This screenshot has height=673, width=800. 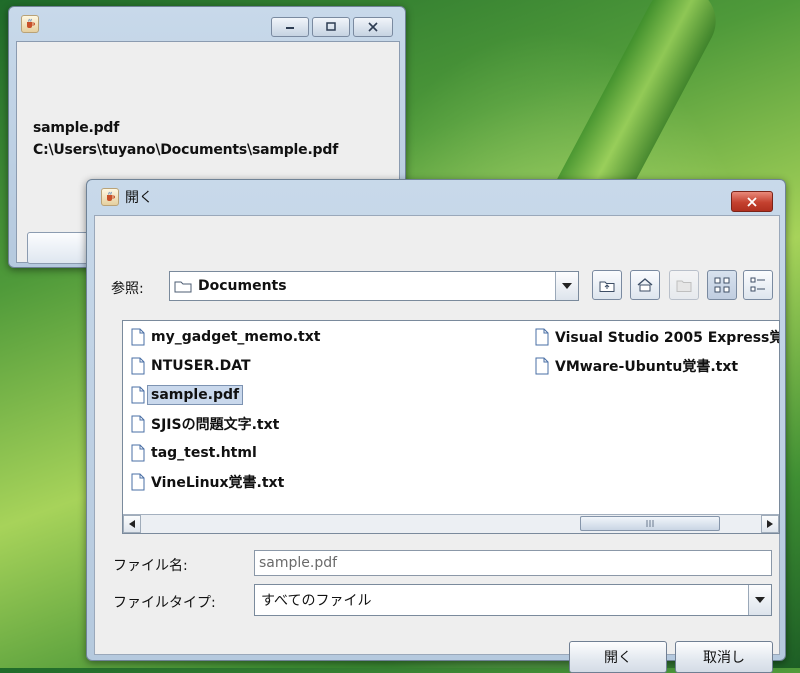 I want to click on arrow-right-icon, so click(x=770, y=524).